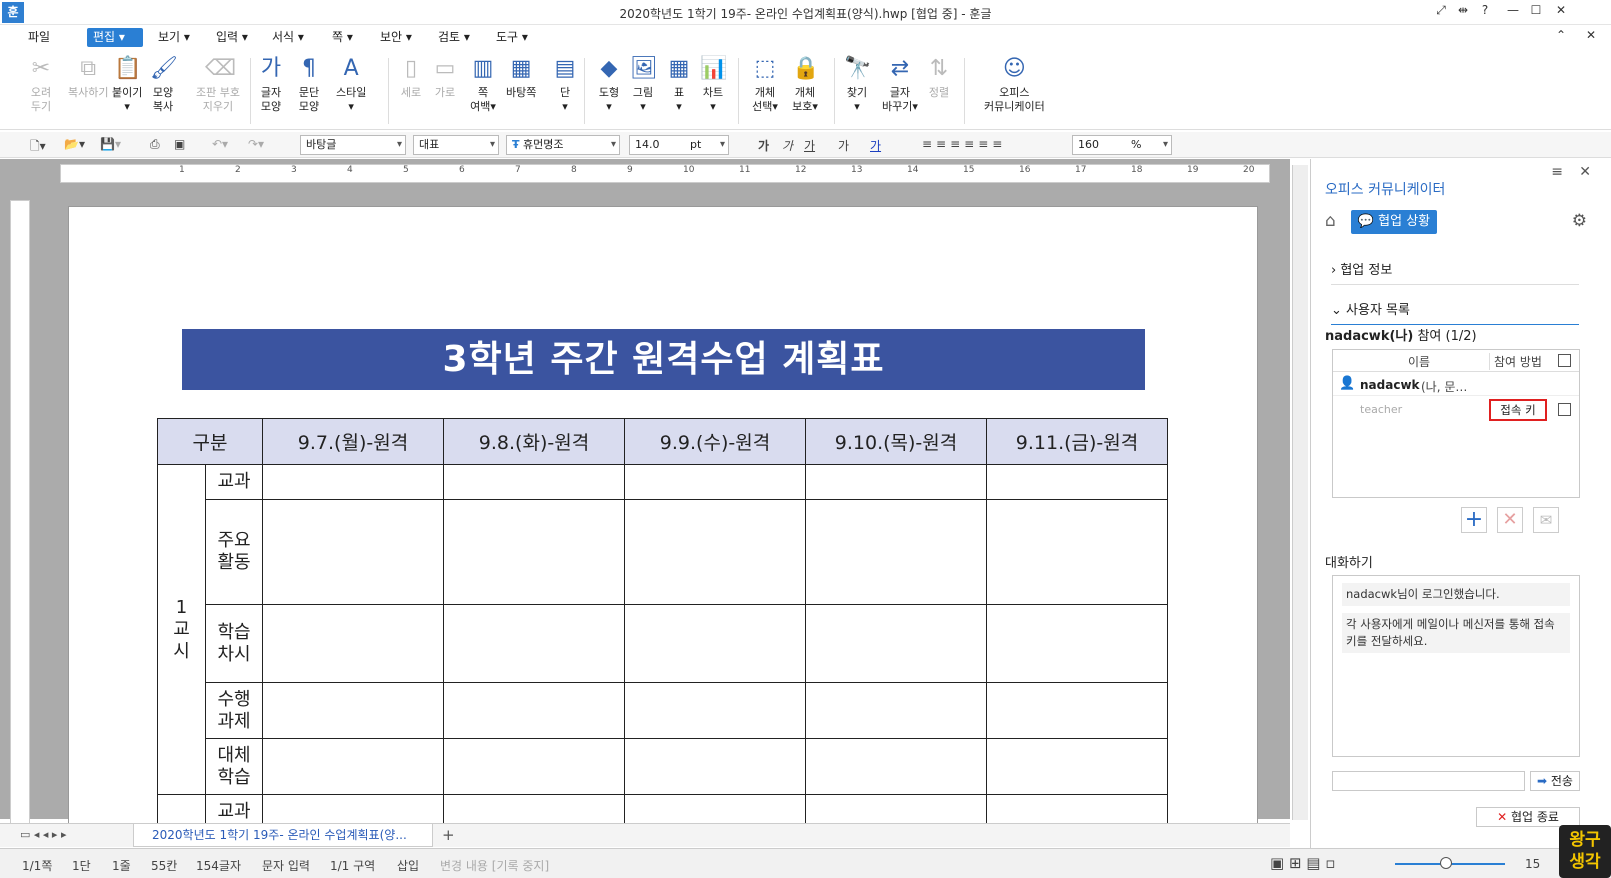  I want to click on new-doc-icon: 🗋▾, so click(38, 147).